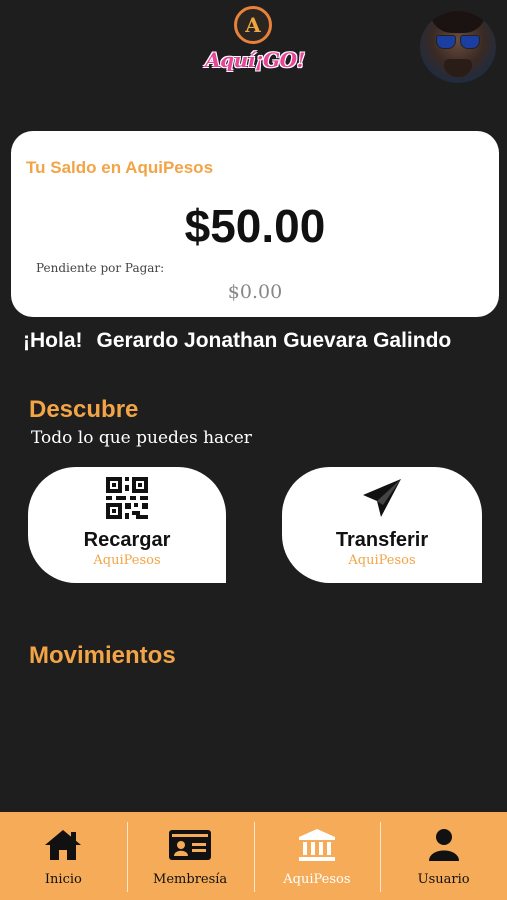 The width and height of the screenshot is (507, 900). I want to click on nav-item-usuario: Usuario, so click(443, 856).